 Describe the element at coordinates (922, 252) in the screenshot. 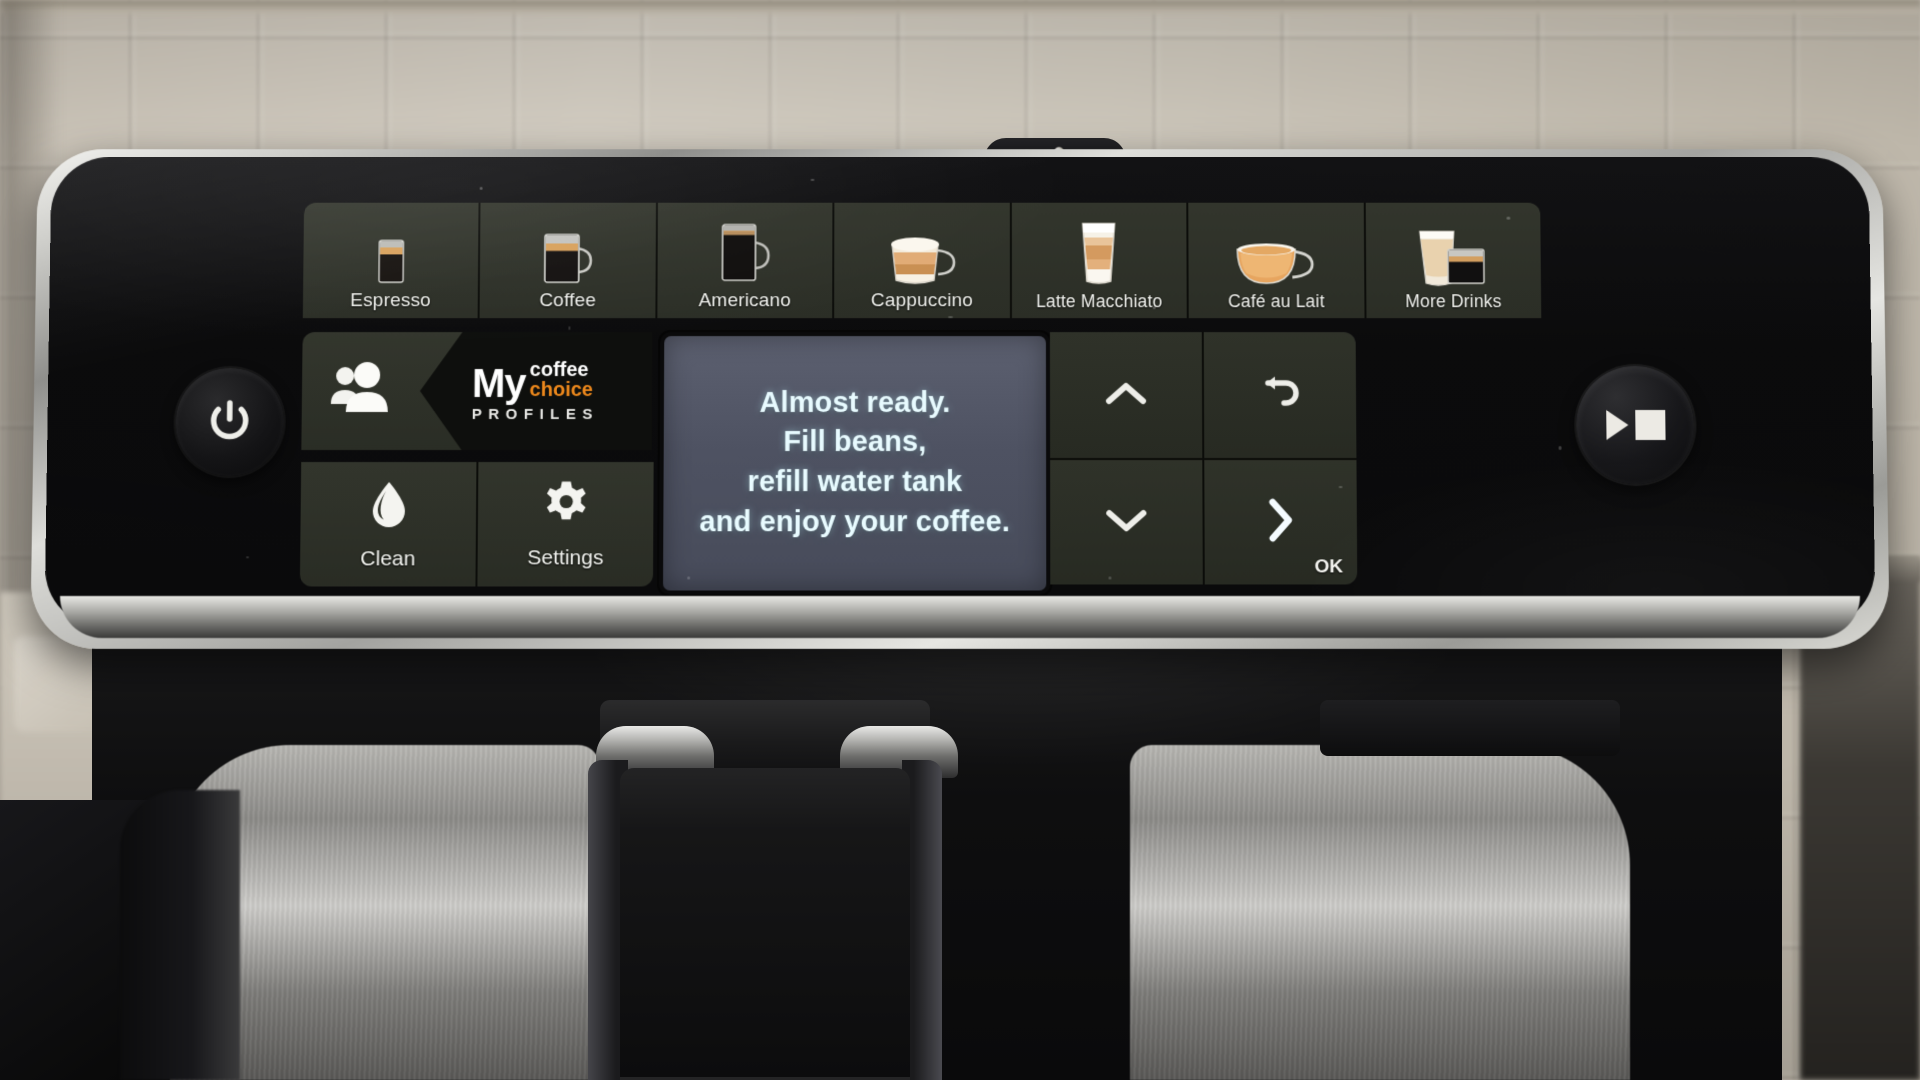

I see `cappuccino-cup-icon` at that location.